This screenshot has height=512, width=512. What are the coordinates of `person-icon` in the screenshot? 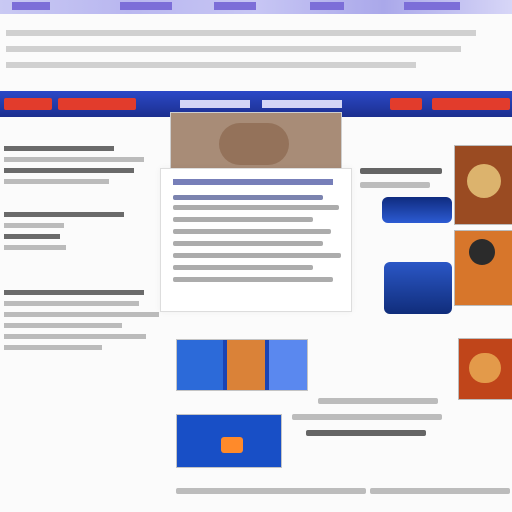 It's located at (482, 252).